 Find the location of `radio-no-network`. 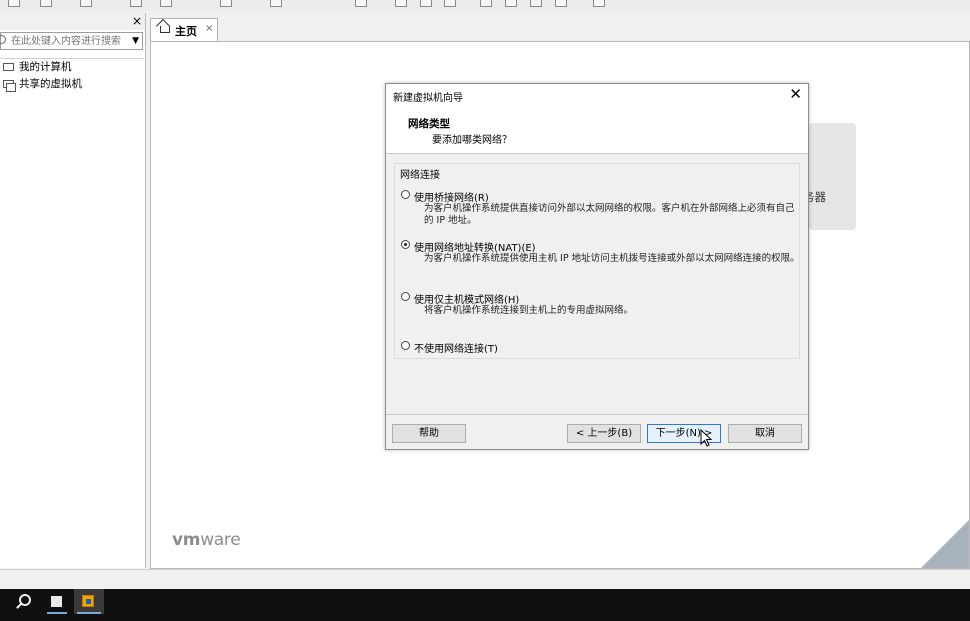

radio-no-network is located at coordinates (405, 345).